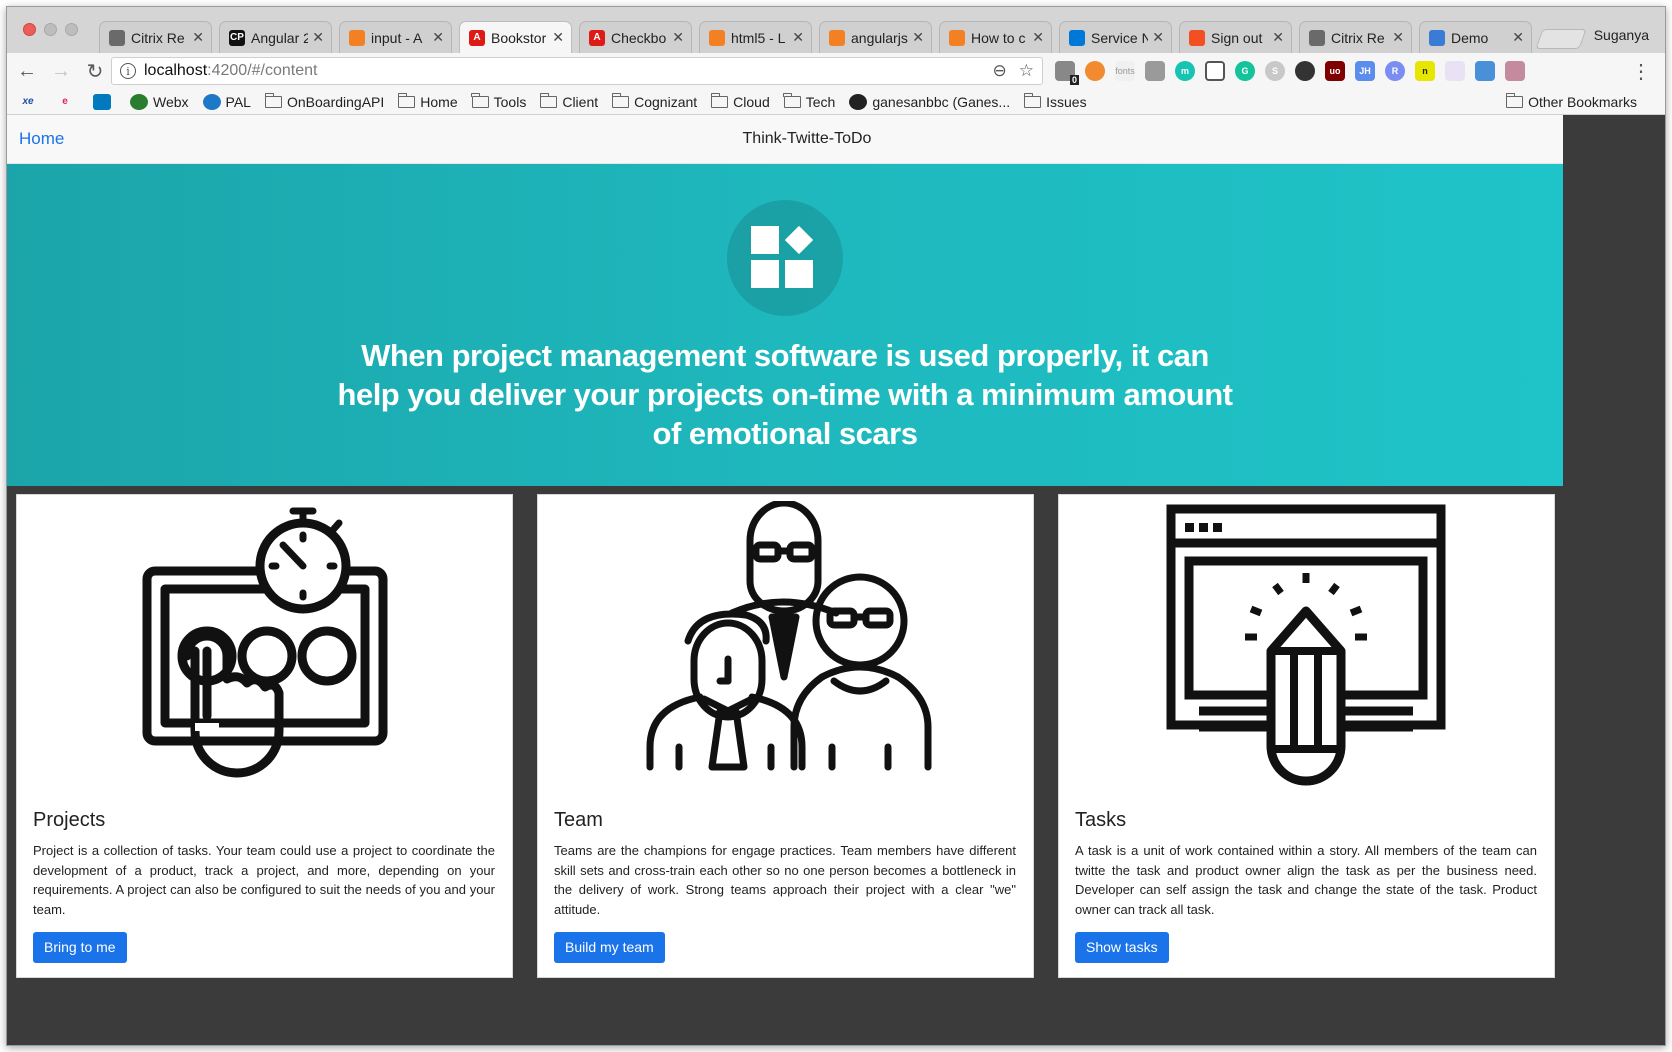 The height and width of the screenshot is (1052, 1672). I want to click on tab: html5 - L ✕, so click(755, 37).